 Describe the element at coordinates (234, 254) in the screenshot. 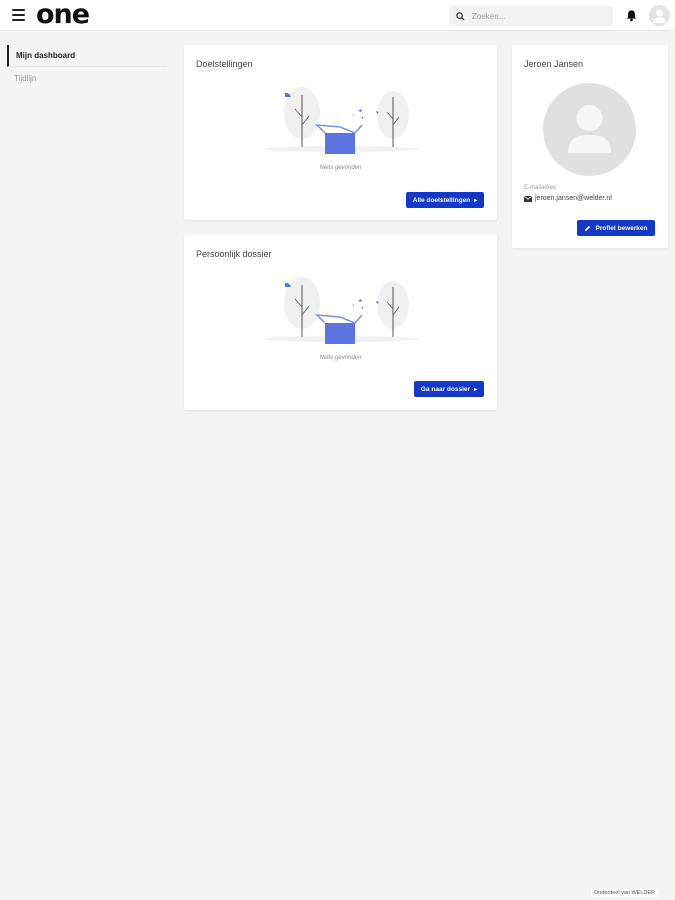

I see `dossier-card-title: Persoonlijk dossier` at that location.